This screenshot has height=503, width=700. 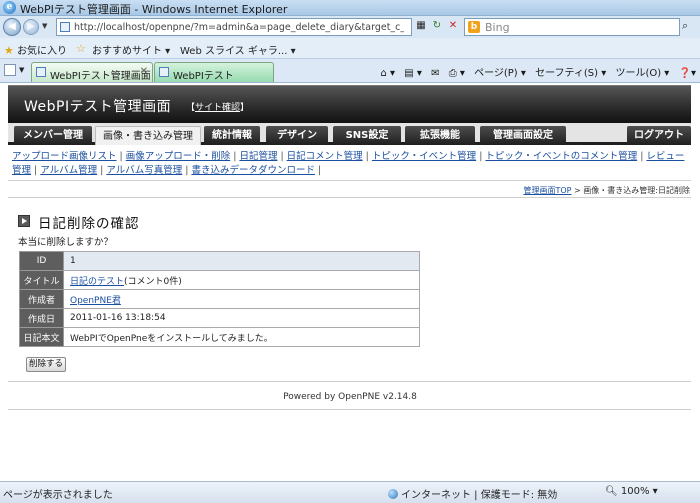 What do you see at coordinates (548, 190) in the screenshot?
I see `breadcrumb-home: 管理画面TOP` at bounding box center [548, 190].